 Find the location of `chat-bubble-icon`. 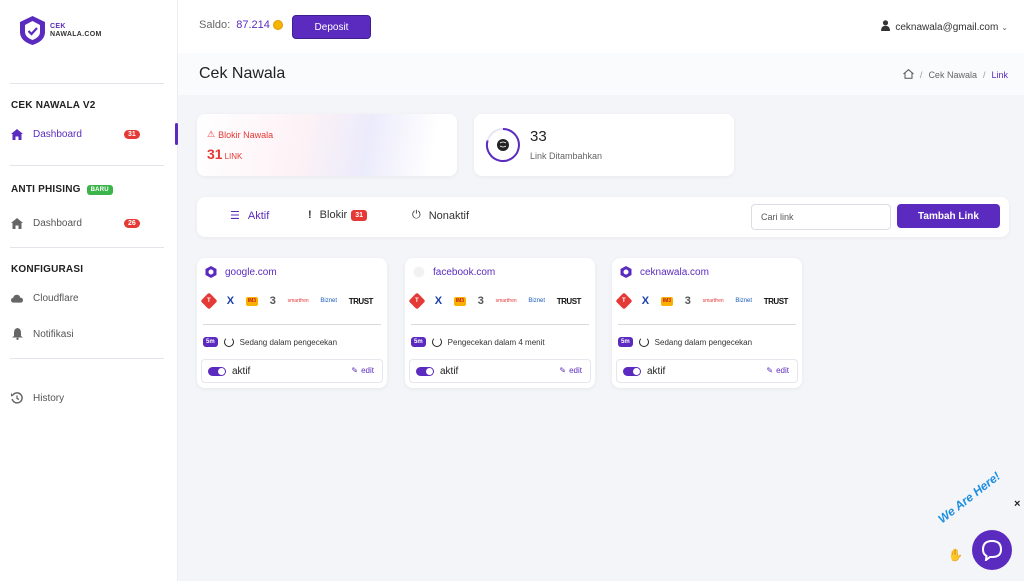

chat-bubble-icon is located at coordinates (992, 550).